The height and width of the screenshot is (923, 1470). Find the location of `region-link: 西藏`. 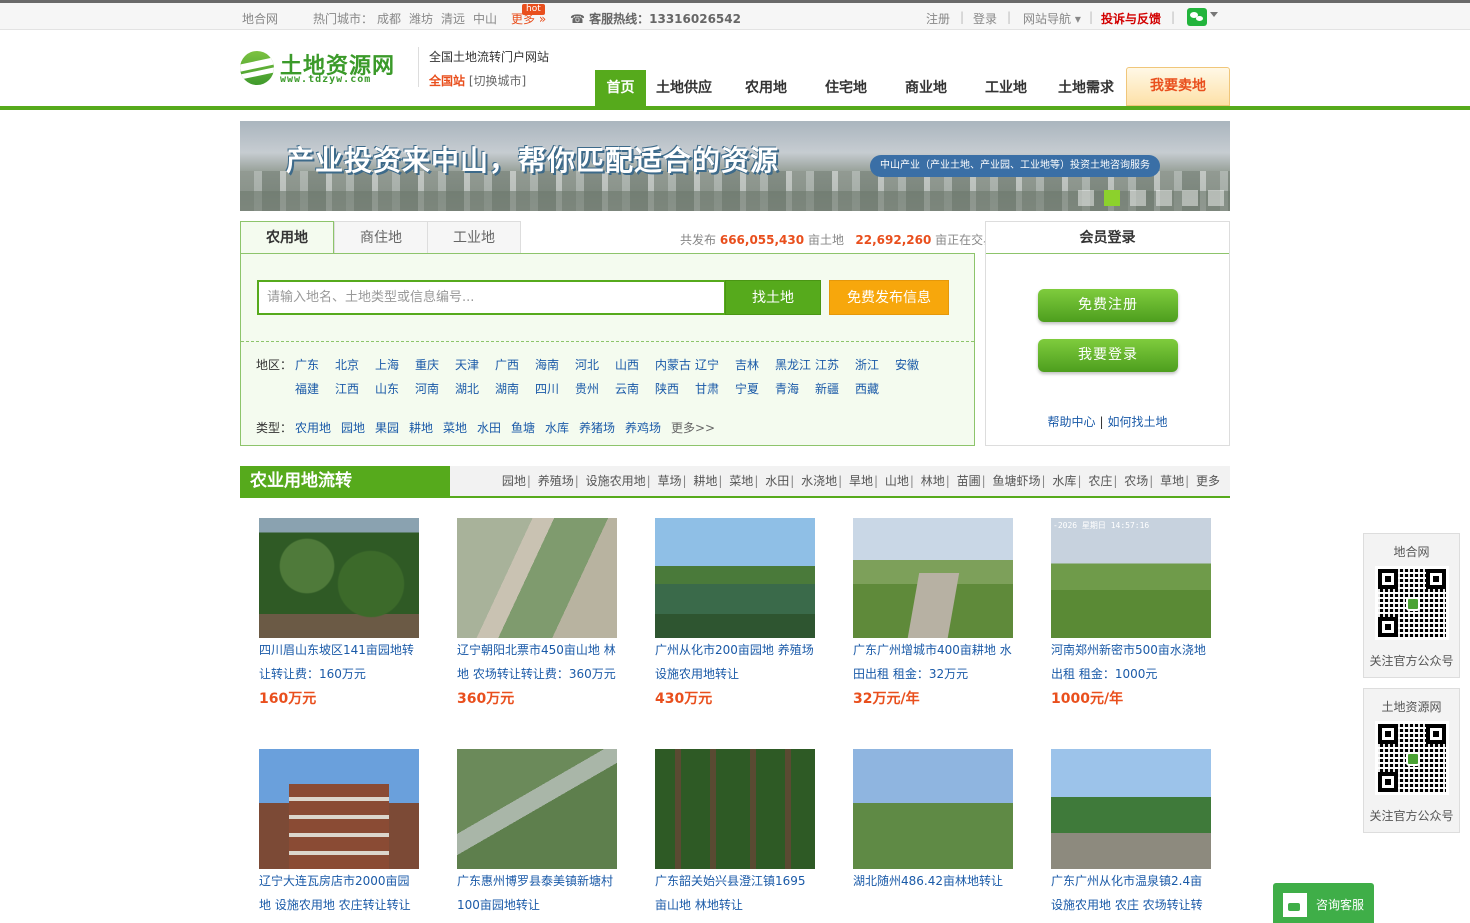

region-link: 西藏 is located at coordinates (867, 388).